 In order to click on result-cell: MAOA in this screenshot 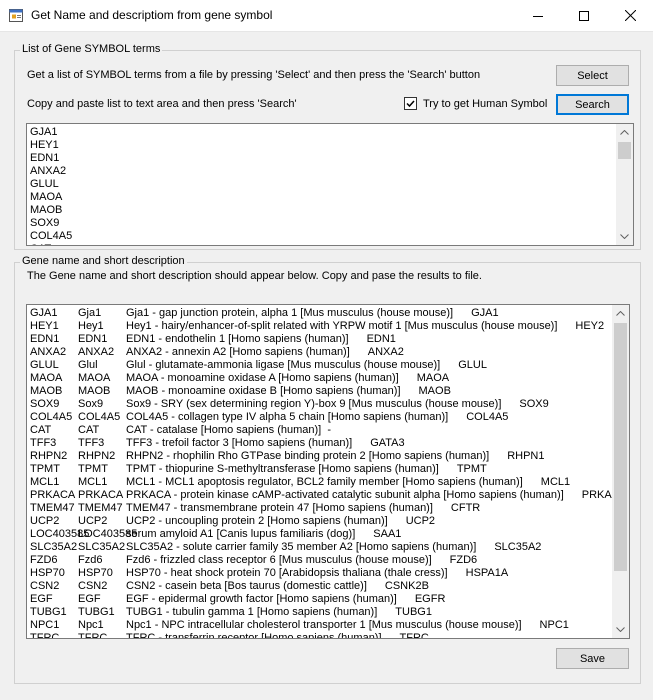, I will do `click(433, 378)`.